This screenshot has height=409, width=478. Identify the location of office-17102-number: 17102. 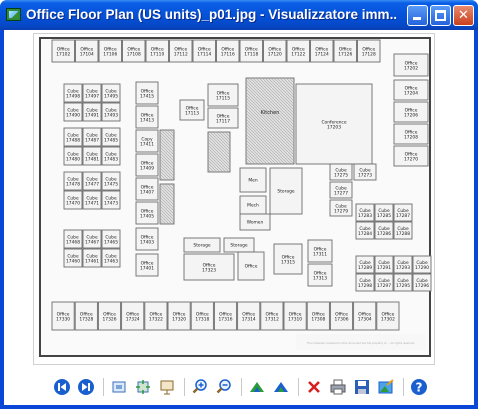
(63, 55).